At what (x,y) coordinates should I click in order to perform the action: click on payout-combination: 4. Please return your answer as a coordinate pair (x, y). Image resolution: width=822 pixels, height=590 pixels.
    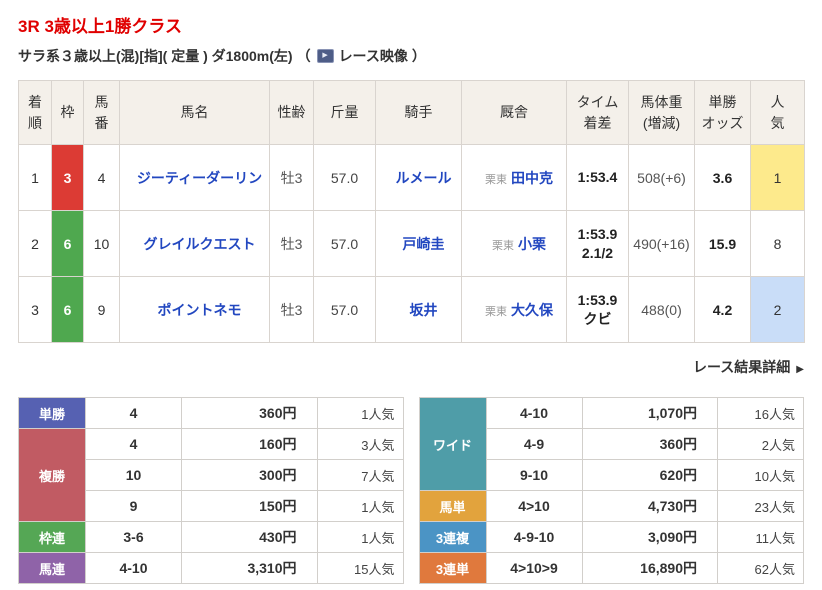
    Looking at the image, I should click on (133, 413).